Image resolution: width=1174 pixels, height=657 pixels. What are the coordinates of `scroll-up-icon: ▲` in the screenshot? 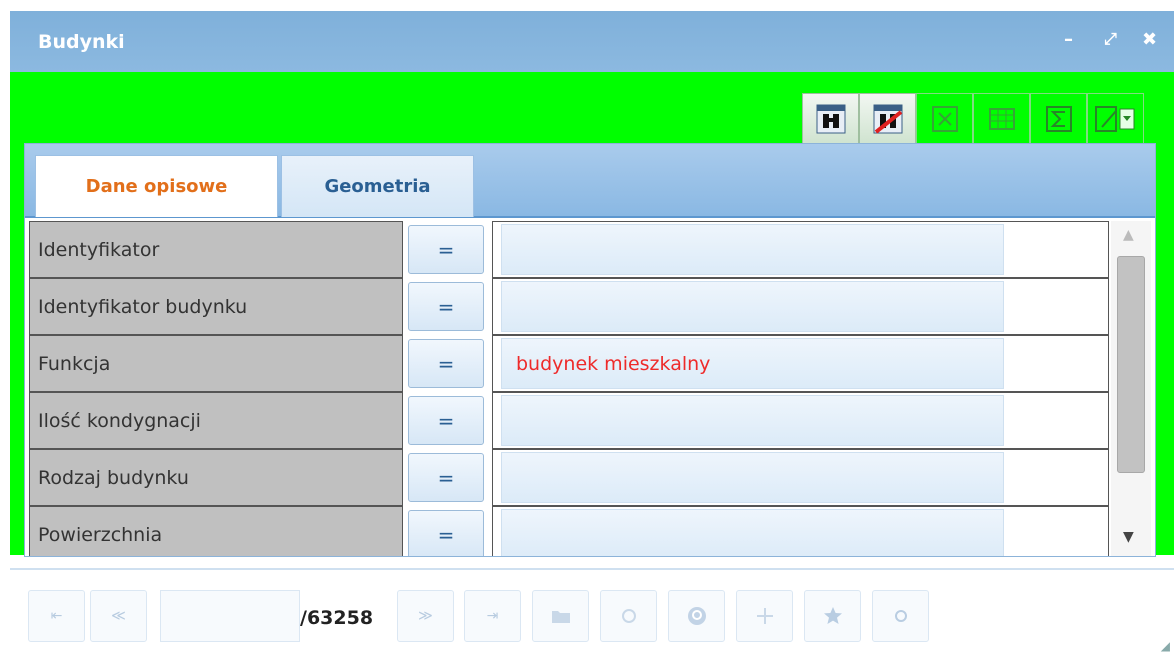 It's located at (1128, 235).